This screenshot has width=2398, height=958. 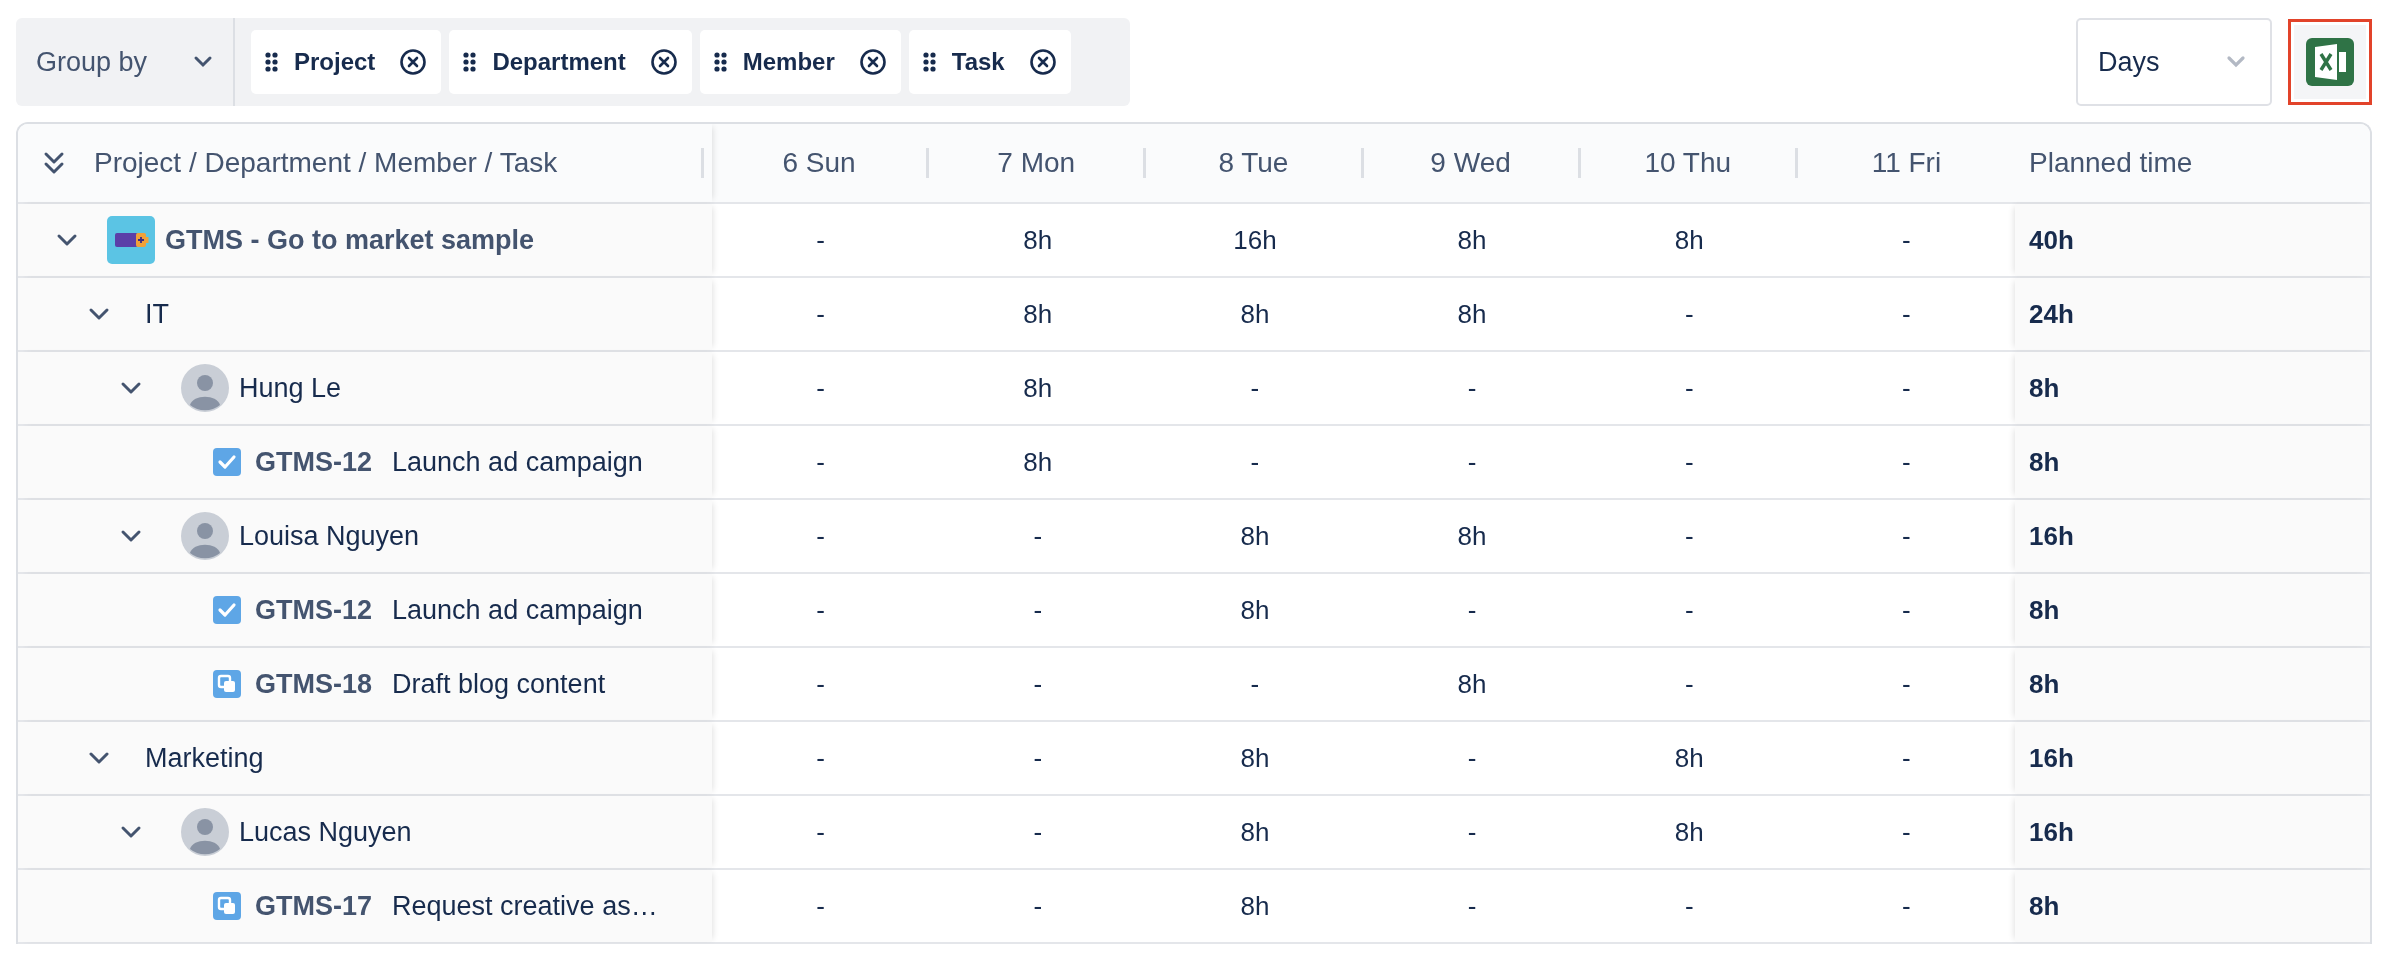 I want to click on export-button, so click(x=2330, y=62).